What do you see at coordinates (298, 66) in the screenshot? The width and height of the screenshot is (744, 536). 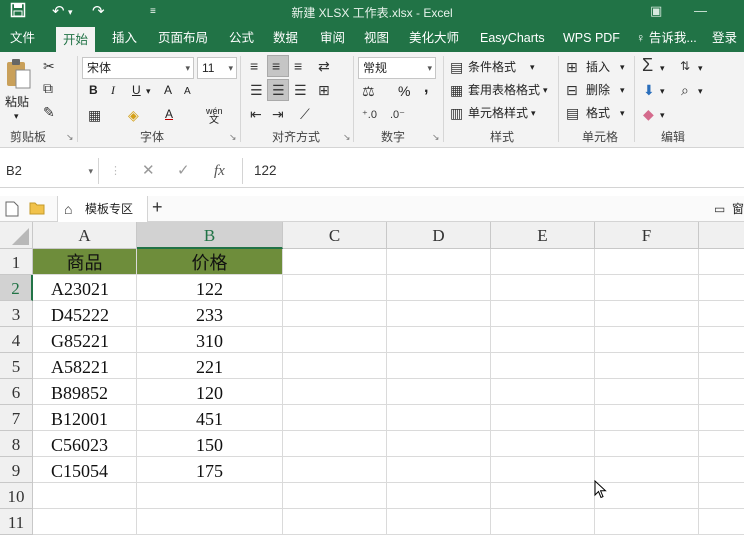 I see `align-bottom-icon: ≡` at bounding box center [298, 66].